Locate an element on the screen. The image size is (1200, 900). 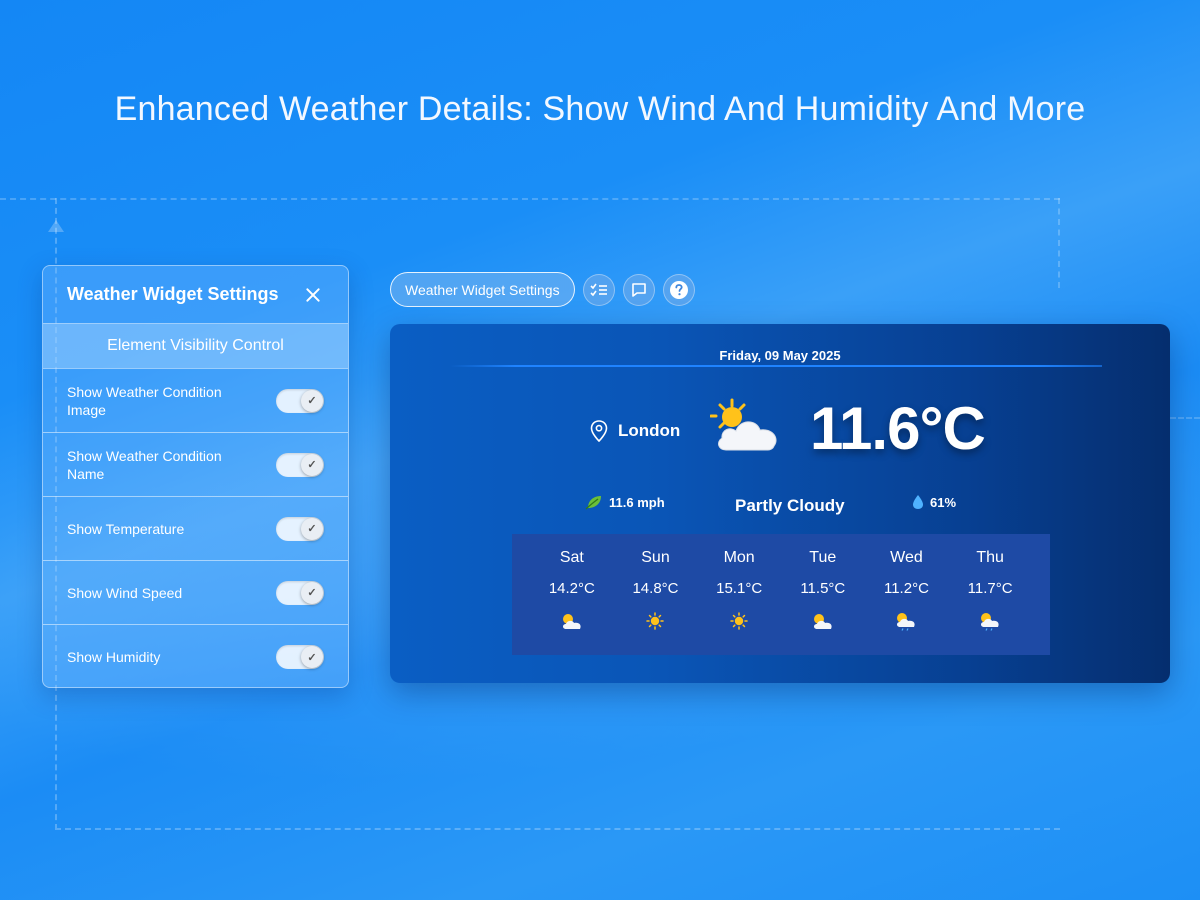
forecast-day-temp: 14.2°C is located at coordinates (571, 588).